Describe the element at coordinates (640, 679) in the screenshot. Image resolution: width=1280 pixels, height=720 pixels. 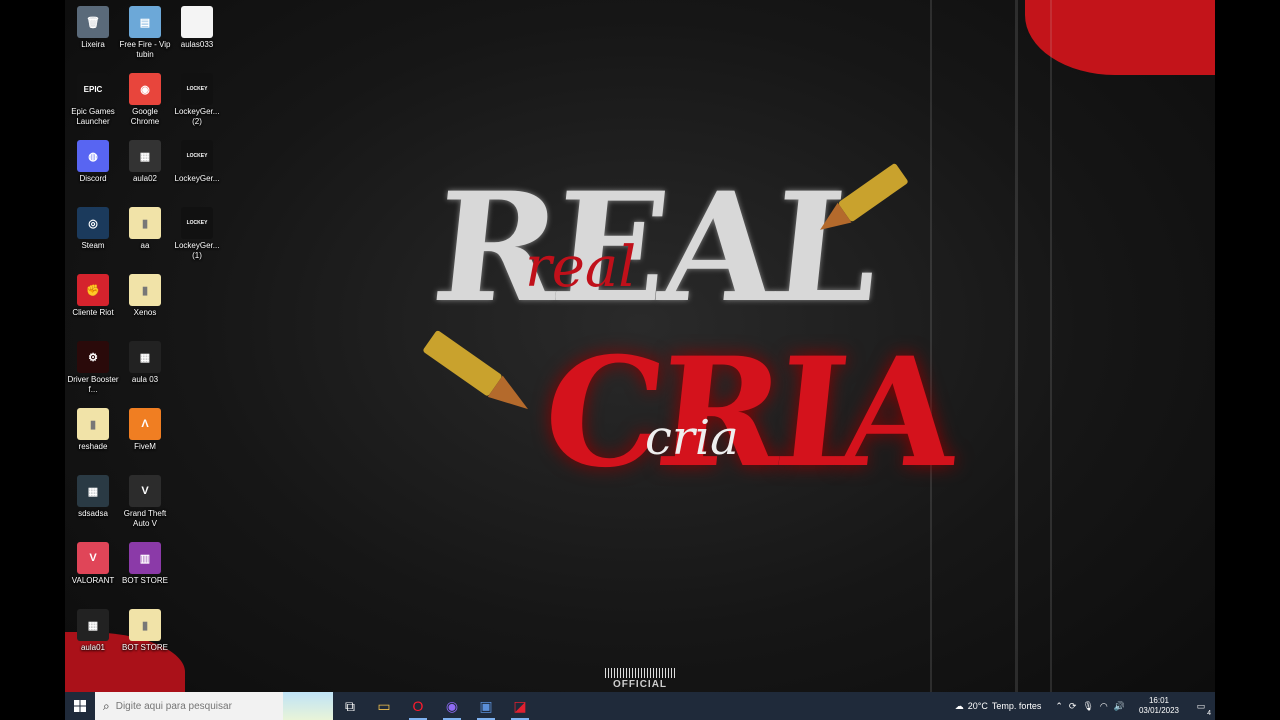
I see `official-badge: OFFICIAL` at that location.